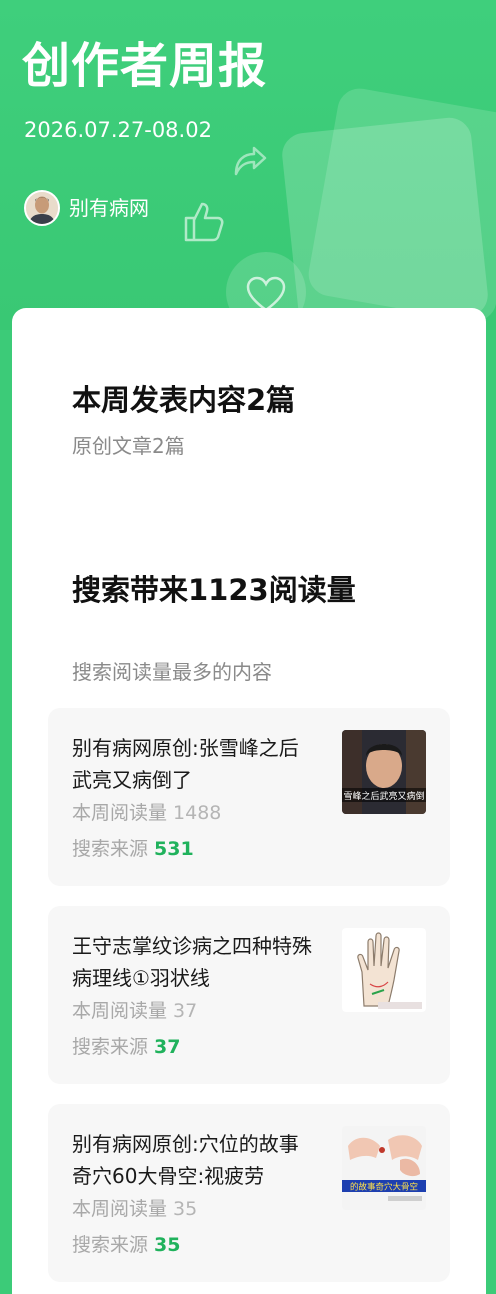 This screenshot has height=1294, width=496. I want to click on content-thumbnail, so click(384, 970).